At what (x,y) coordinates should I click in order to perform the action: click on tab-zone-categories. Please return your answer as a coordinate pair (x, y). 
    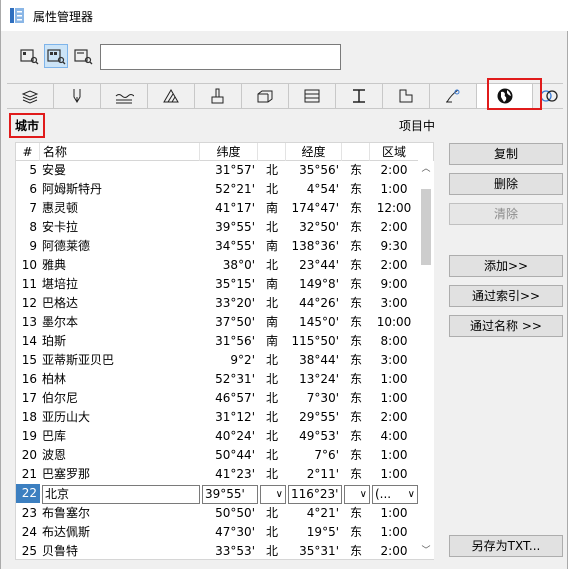
    Looking at the image, I should click on (406, 96).